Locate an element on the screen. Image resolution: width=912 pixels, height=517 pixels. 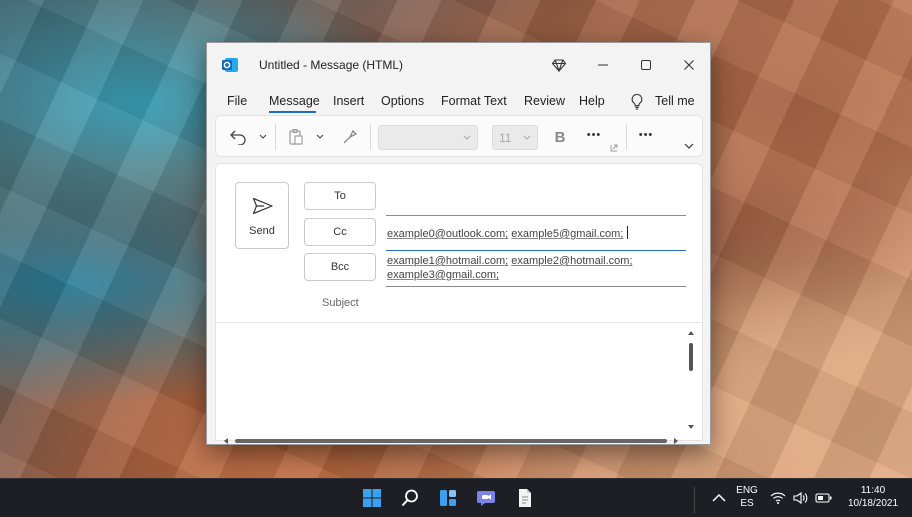
scroll-right-arrow-icon is located at coordinates (676, 441).